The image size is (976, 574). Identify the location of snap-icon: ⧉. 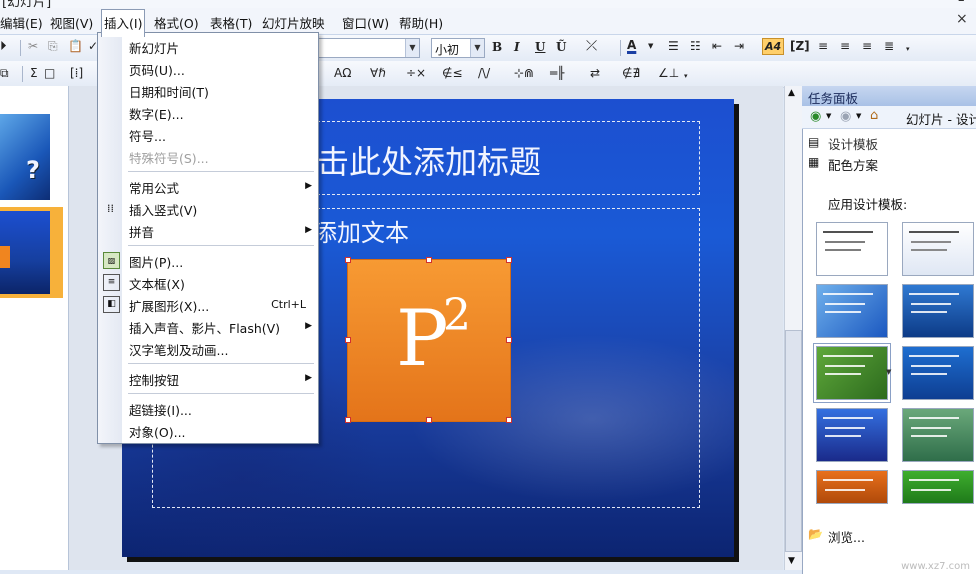
(4, 73).